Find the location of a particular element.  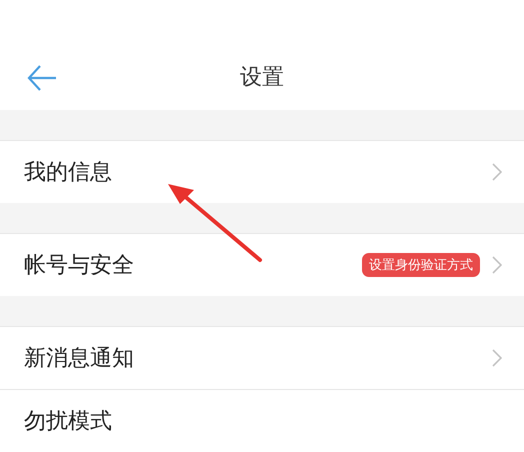

status-badge: 设置身份验证方式 is located at coordinates (421, 265).